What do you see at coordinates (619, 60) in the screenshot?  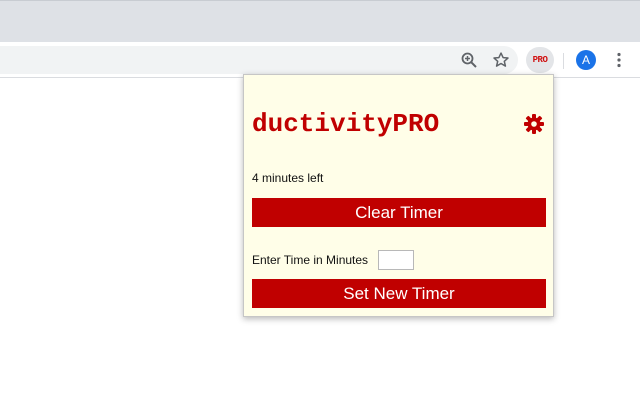 I see `more-vert-icon` at bounding box center [619, 60].